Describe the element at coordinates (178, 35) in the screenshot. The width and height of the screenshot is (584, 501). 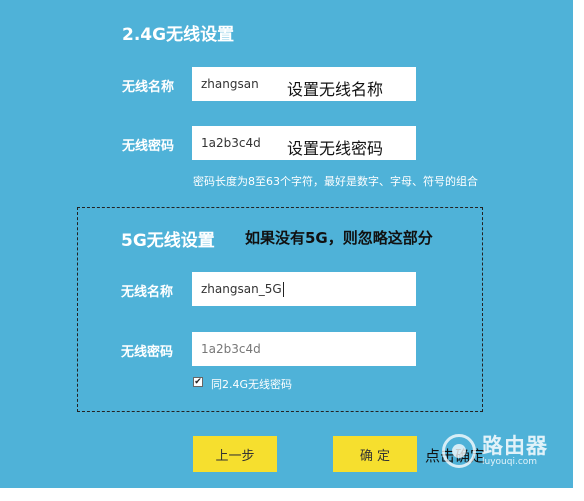
I see `section-title-24g: 2.4G无线设置` at that location.